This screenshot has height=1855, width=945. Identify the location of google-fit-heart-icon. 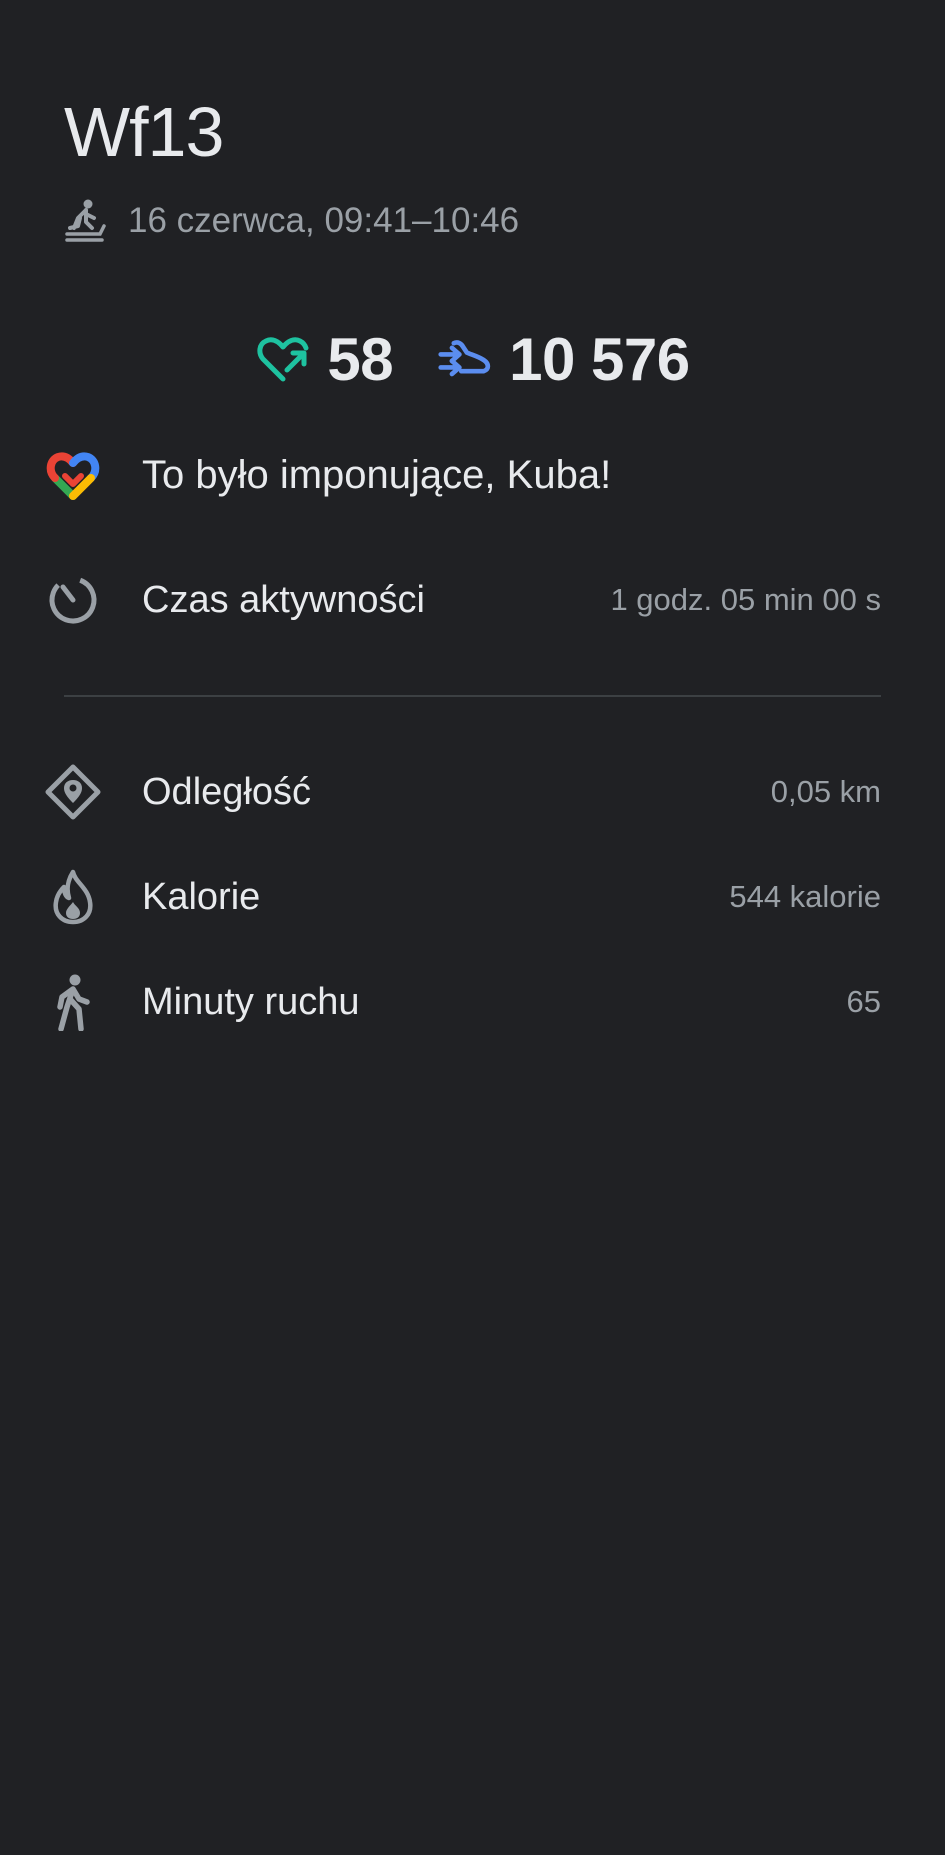
(73, 475).